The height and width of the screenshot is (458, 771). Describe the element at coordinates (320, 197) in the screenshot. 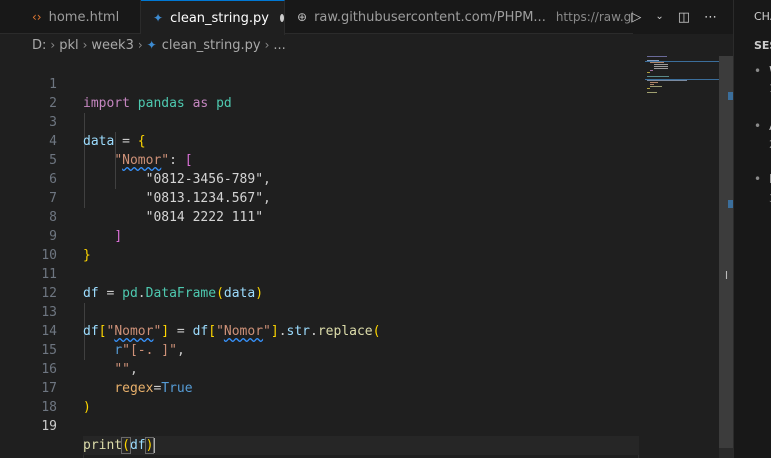

I see `code-line: 7 "0814 2222 111"` at that location.